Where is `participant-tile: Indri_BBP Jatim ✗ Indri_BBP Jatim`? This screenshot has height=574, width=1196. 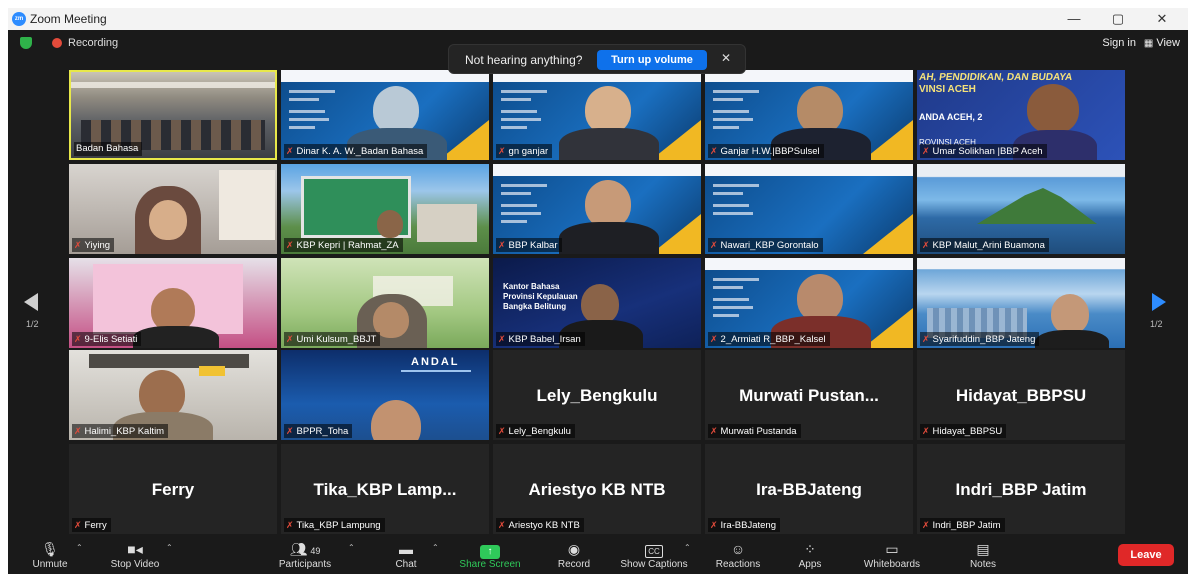
participant-tile: Indri_BBP Jatim ✗ Indri_BBP Jatim is located at coordinates (1021, 489).